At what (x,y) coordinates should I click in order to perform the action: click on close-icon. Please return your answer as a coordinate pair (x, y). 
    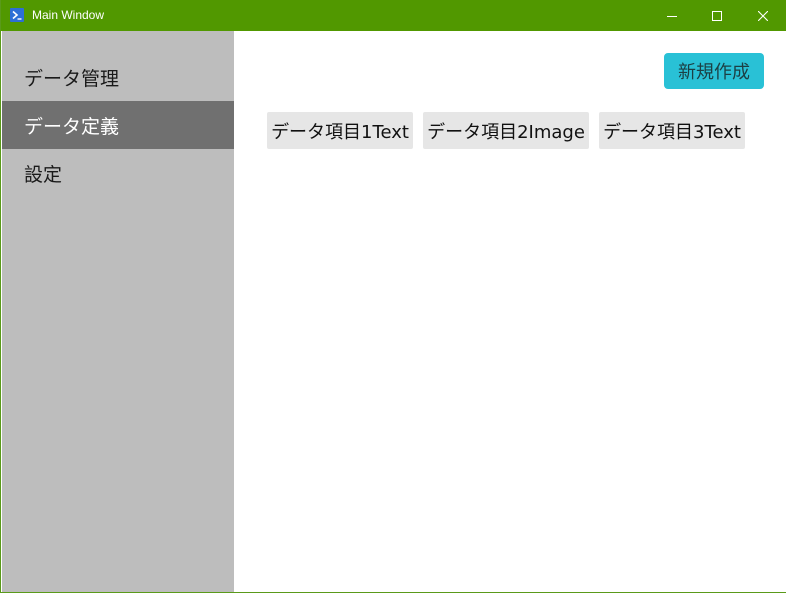
    Looking at the image, I should click on (763, 15).